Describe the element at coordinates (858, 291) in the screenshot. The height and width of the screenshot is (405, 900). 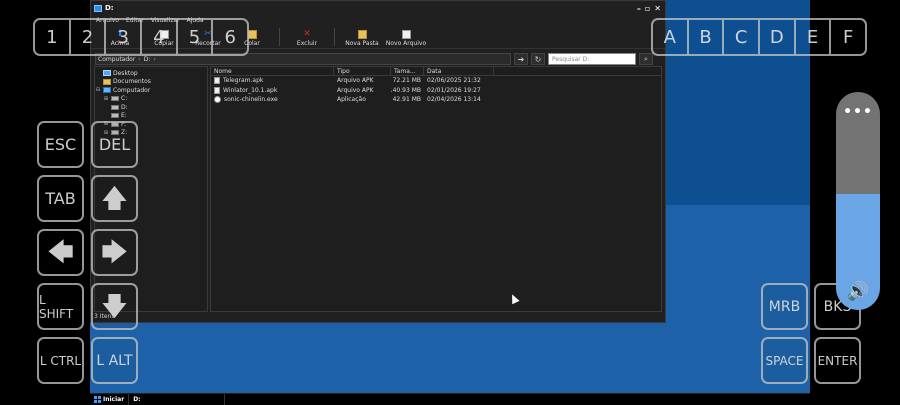
I see `speaker-icon: 🔊` at that location.